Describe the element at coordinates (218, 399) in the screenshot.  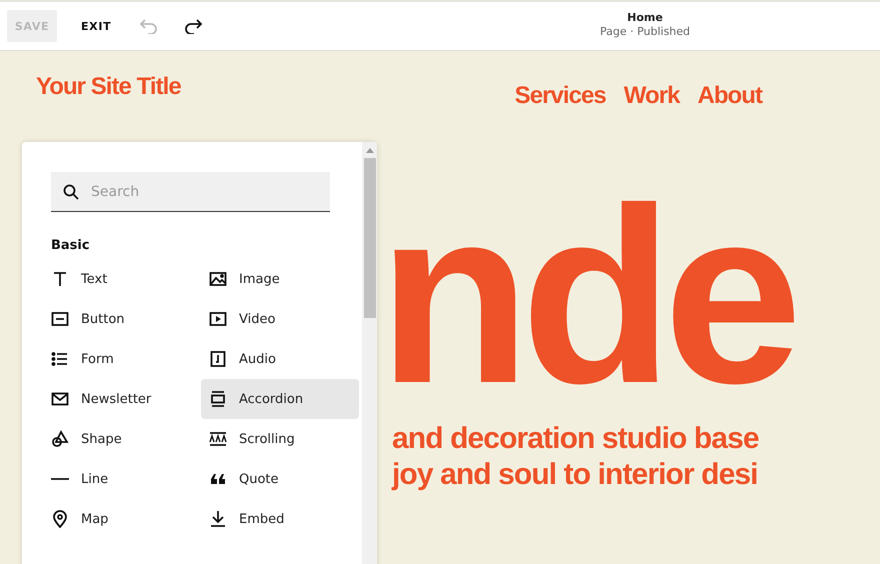
I see `accordion-icon` at that location.